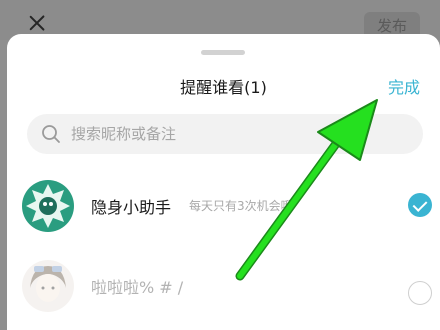  What do you see at coordinates (131, 207) in the screenshot?
I see `contact-name: 隐身小助手` at bounding box center [131, 207].